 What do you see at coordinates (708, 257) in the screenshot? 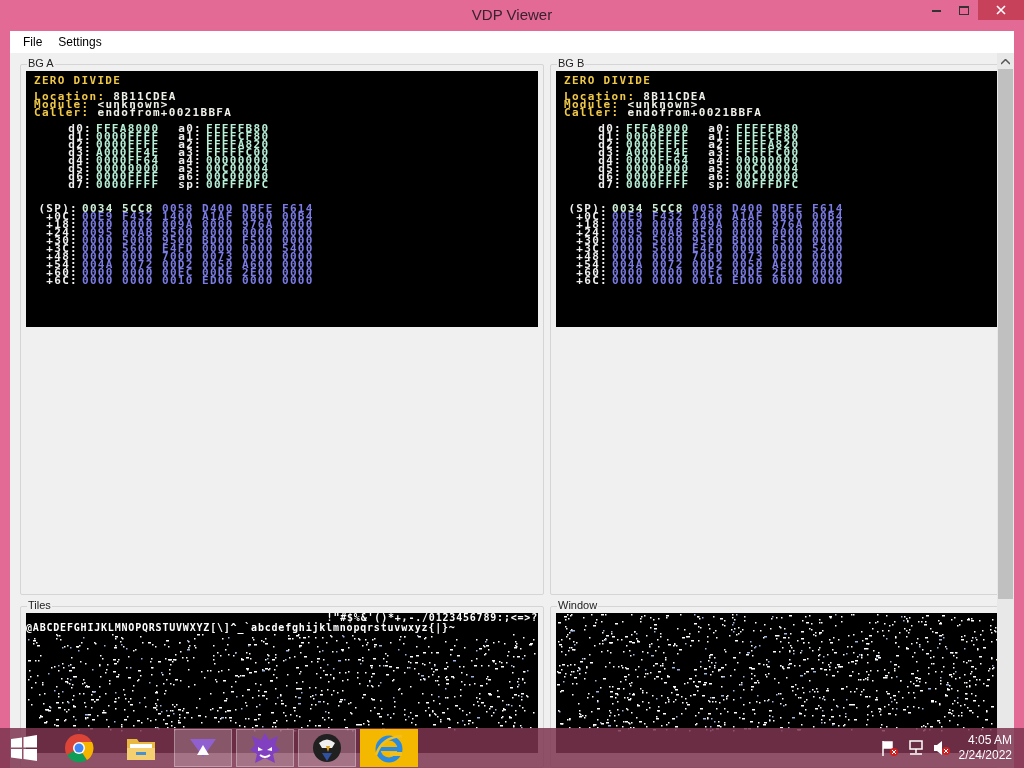
I see `stack-word: 7000` at bounding box center [708, 257].